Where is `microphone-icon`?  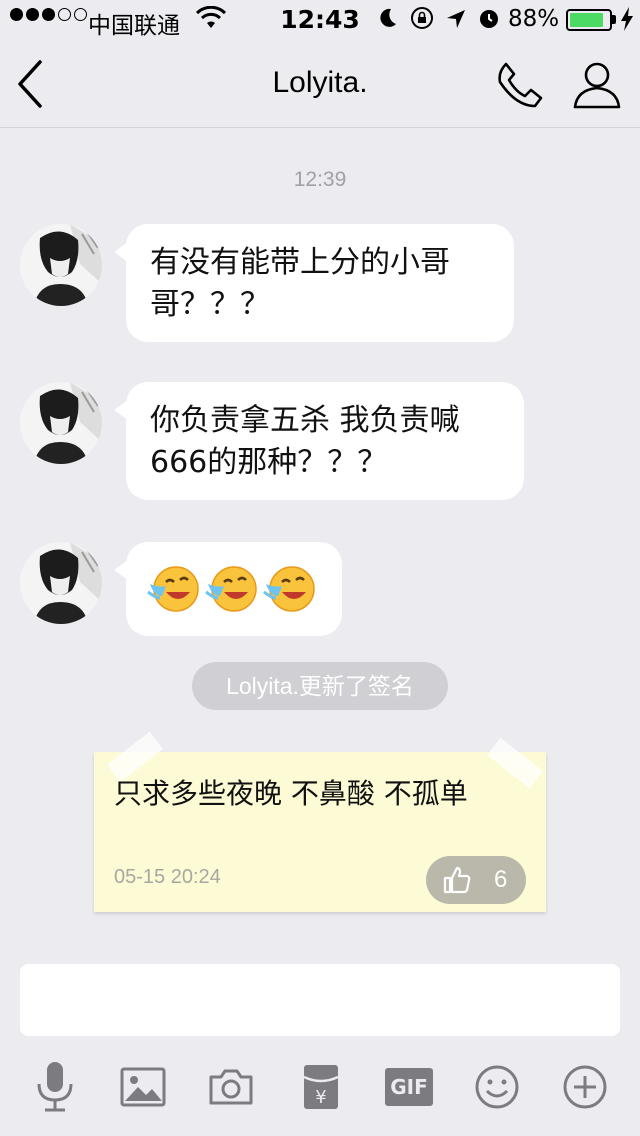 microphone-icon is located at coordinates (55, 1087).